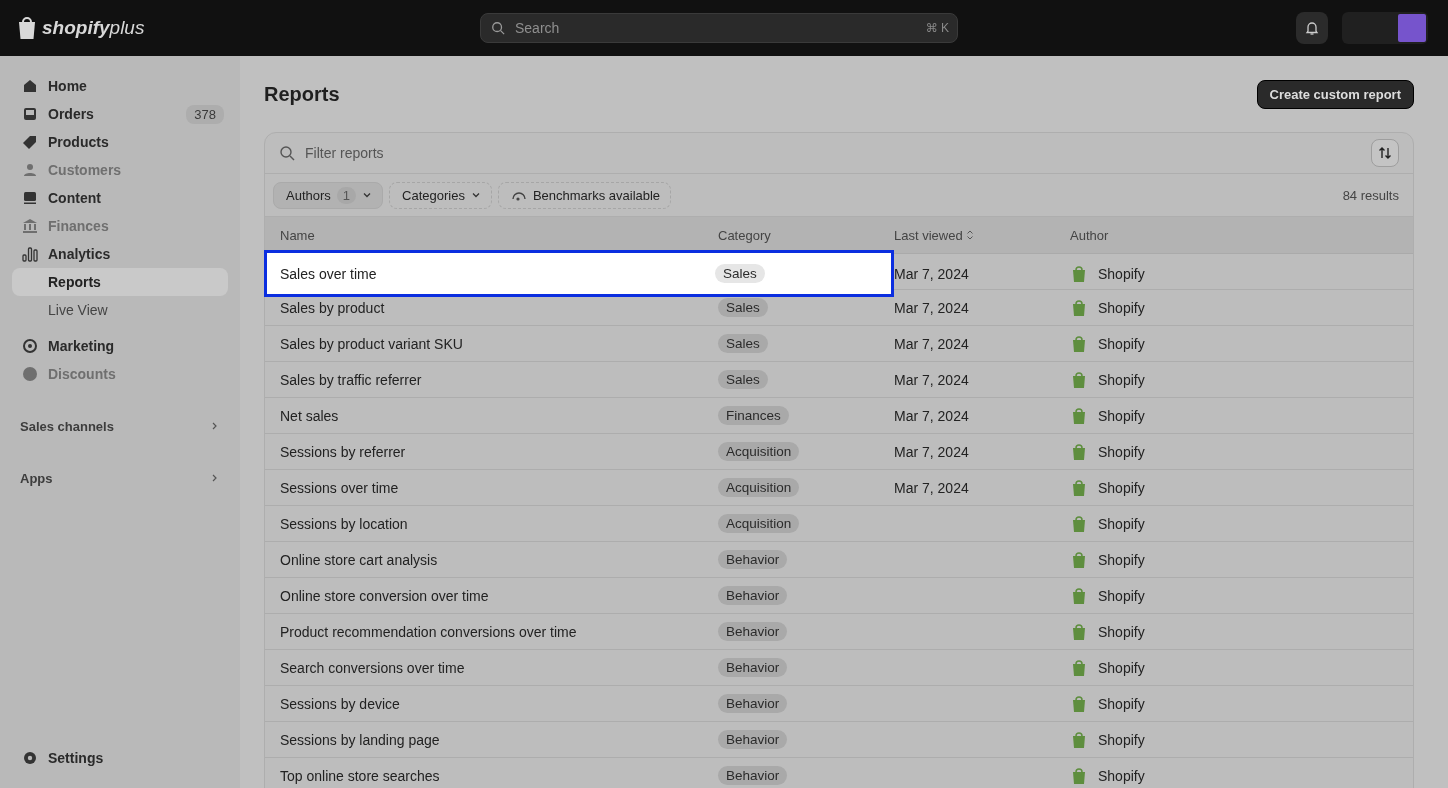 This screenshot has width=1448, height=788. Describe the element at coordinates (499, 703) in the screenshot. I see `report-name: Sessions by device` at that location.